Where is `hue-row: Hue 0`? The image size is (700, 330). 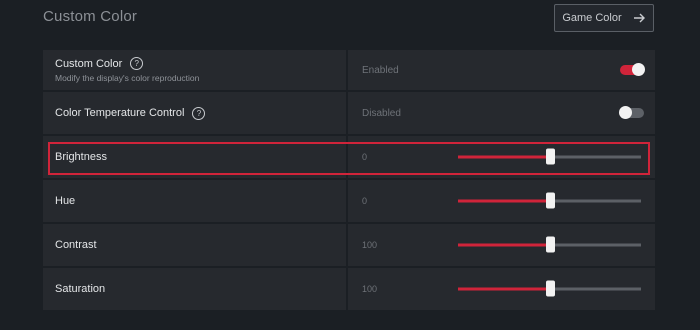
hue-row: Hue 0 is located at coordinates (349, 202).